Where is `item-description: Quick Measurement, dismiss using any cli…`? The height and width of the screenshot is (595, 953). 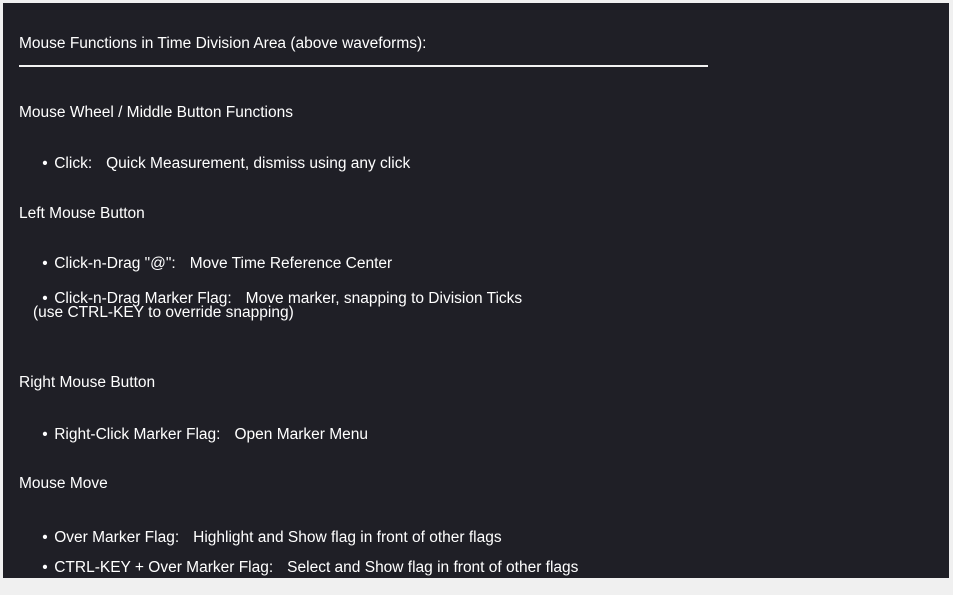 item-description: Quick Measurement, dismiss using any cli… is located at coordinates (258, 163).